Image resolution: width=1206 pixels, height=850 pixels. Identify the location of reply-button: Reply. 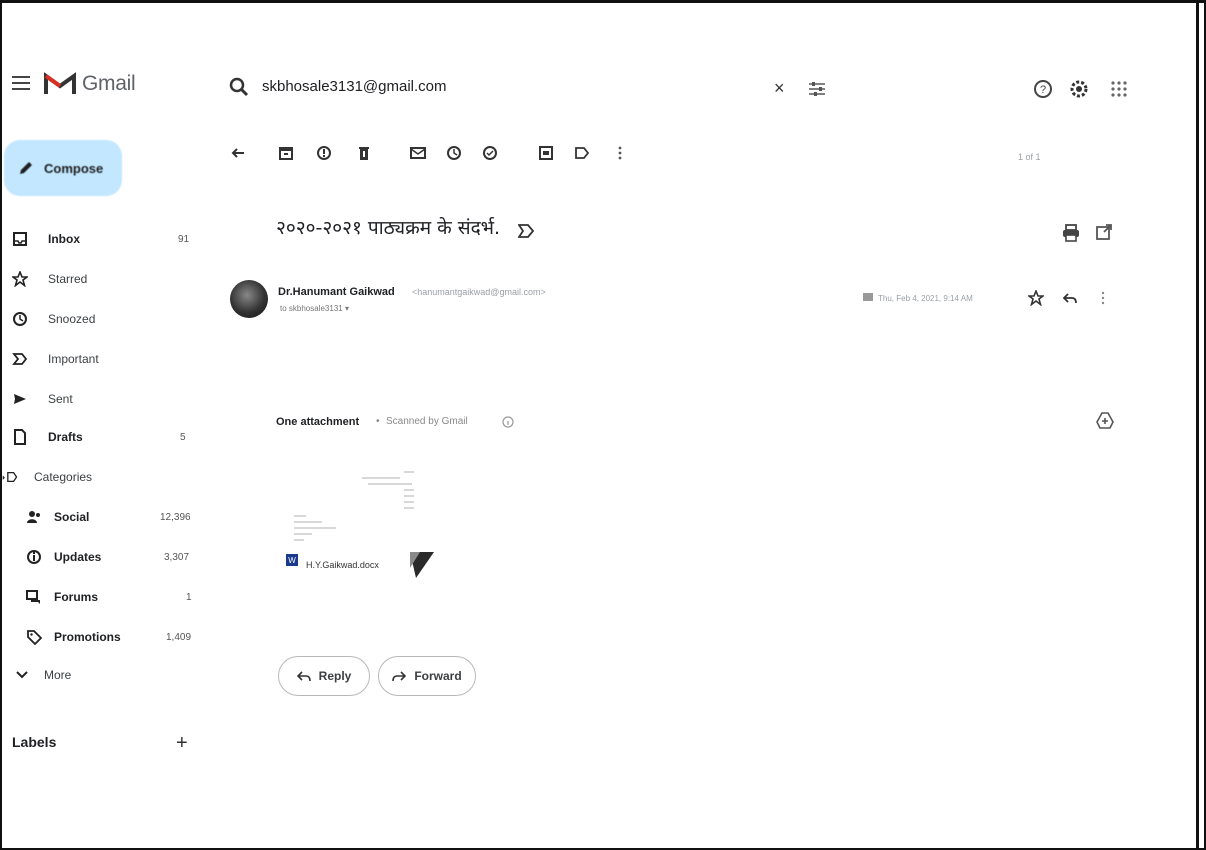
(324, 676).